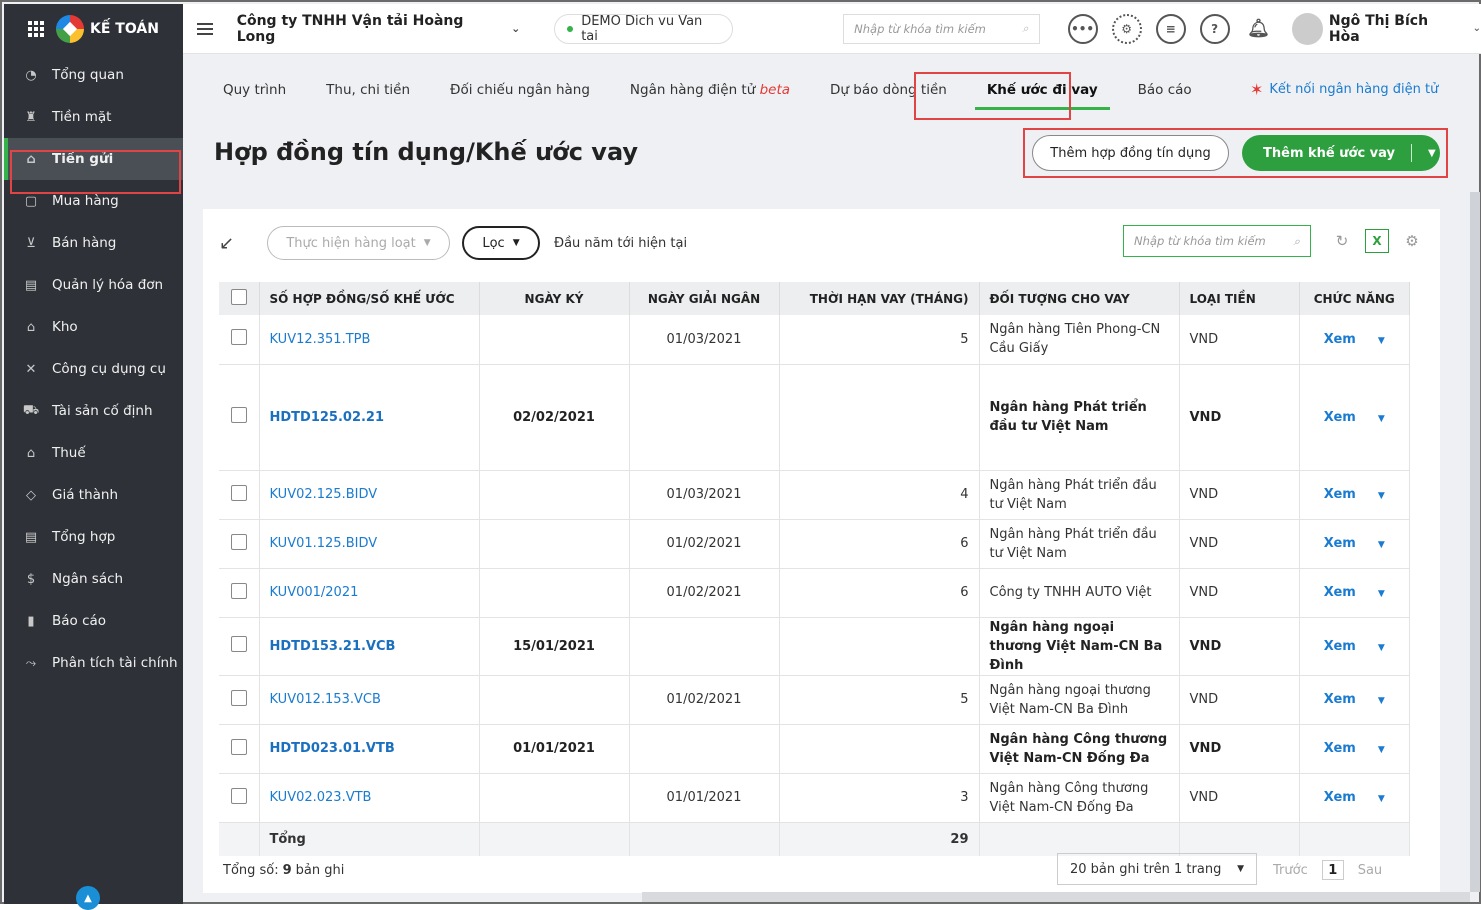 The height and width of the screenshot is (910, 1481). What do you see at coordinates (93, 411) in the screenshot?
I see `sidebar-item-8: ⛟ Tài sản cố định` at bounding box center [93, 411].